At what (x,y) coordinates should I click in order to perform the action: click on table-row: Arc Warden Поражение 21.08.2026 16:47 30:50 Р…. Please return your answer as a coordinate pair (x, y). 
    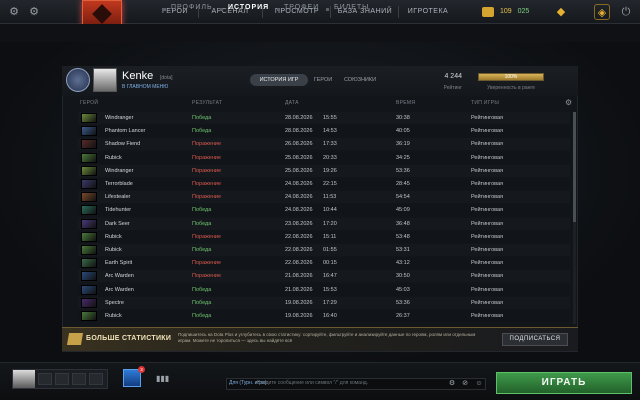
    Looking at the image, I should click on (324, 276).